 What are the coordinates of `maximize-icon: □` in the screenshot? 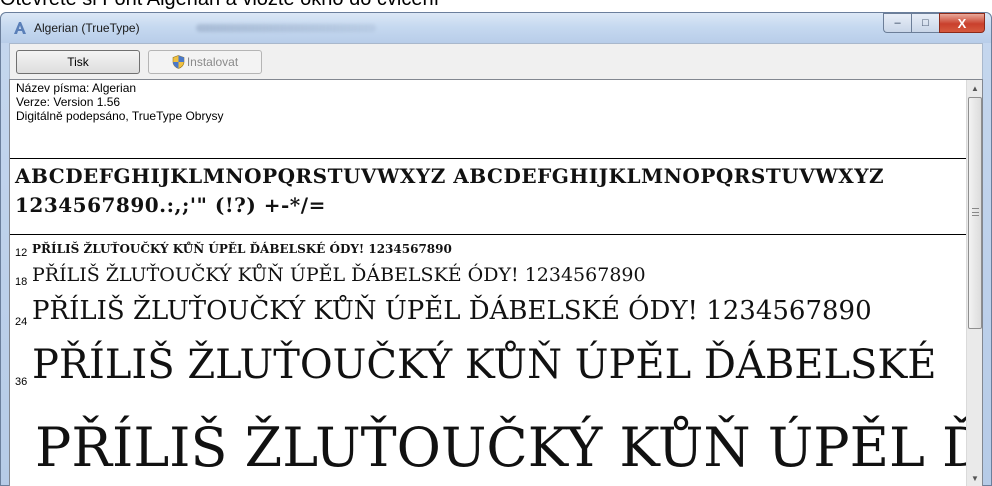 It's located at (925, 23).